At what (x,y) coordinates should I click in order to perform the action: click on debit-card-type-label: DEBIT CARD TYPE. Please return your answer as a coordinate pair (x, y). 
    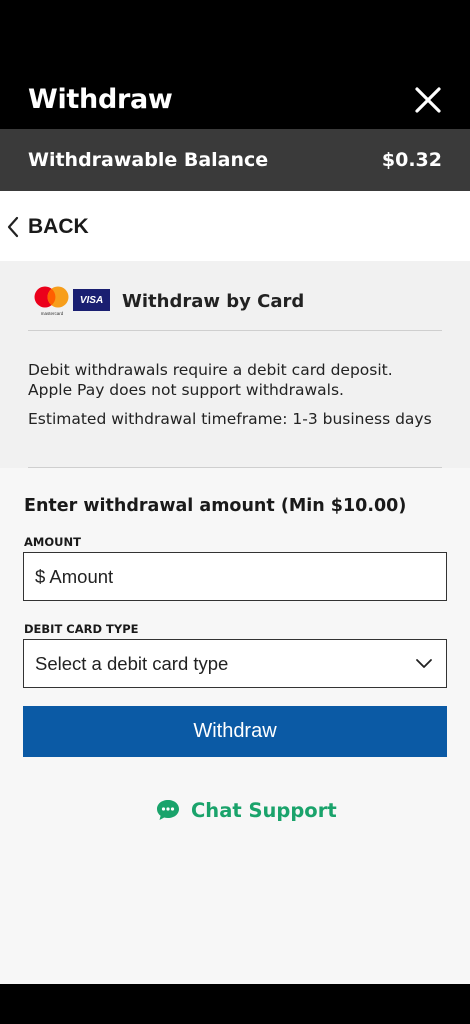
    Looking at the image, I should click on (81, 629).